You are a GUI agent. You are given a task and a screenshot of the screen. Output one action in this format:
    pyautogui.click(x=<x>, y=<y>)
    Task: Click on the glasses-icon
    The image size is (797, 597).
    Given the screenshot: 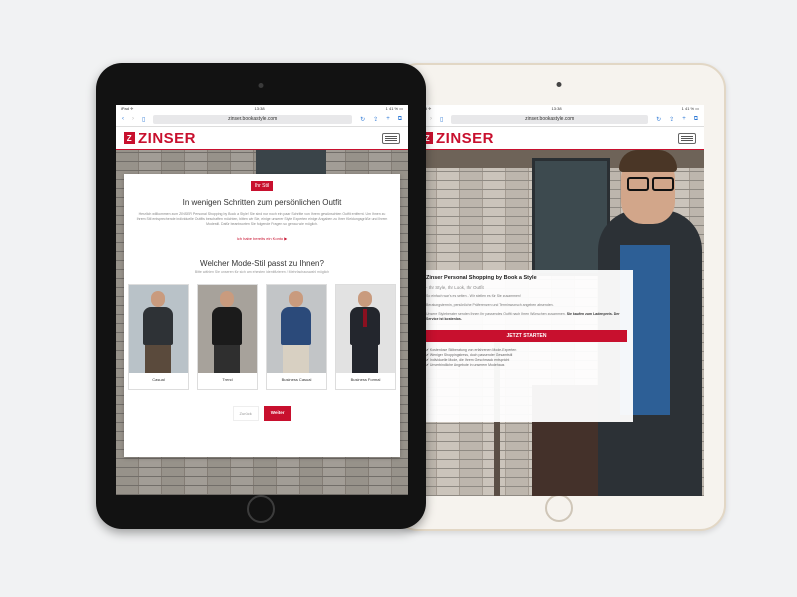 What is the action you would take?
    pyautogui.click(x=638, y=184)
    